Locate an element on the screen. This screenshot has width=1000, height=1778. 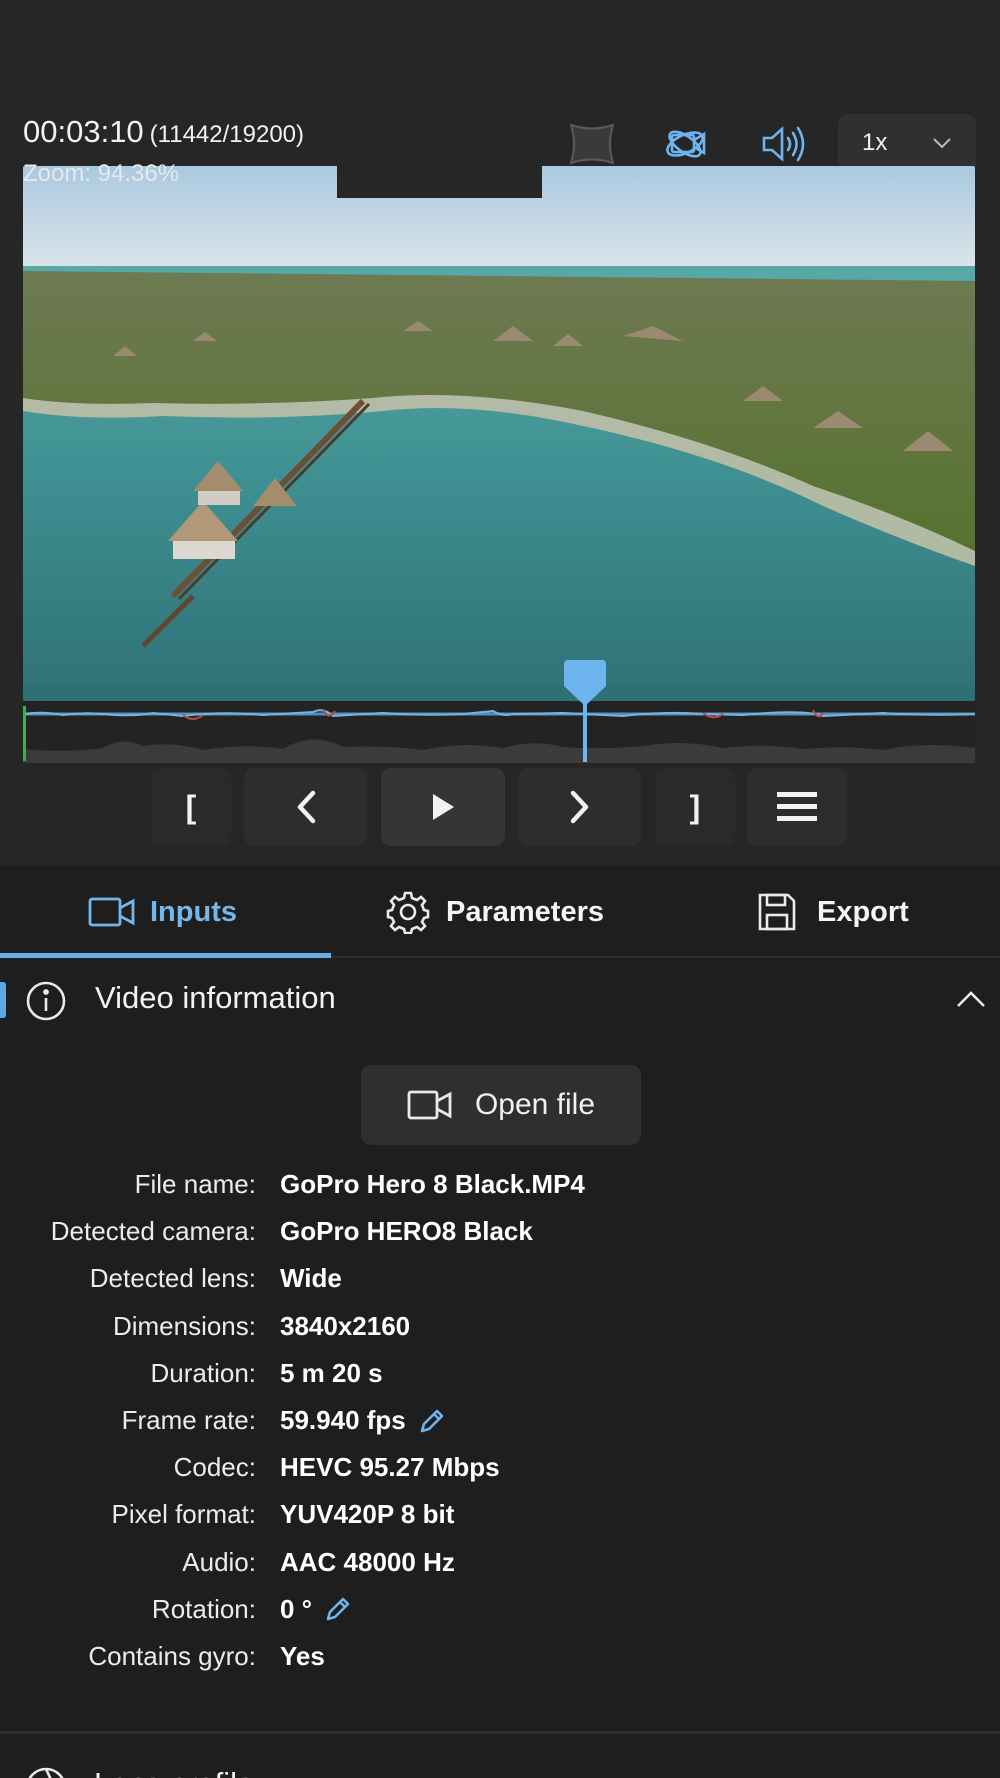
info-row-codec: Codec: HEVC 95.27 Mbps is located at coordinates (500, 1467).